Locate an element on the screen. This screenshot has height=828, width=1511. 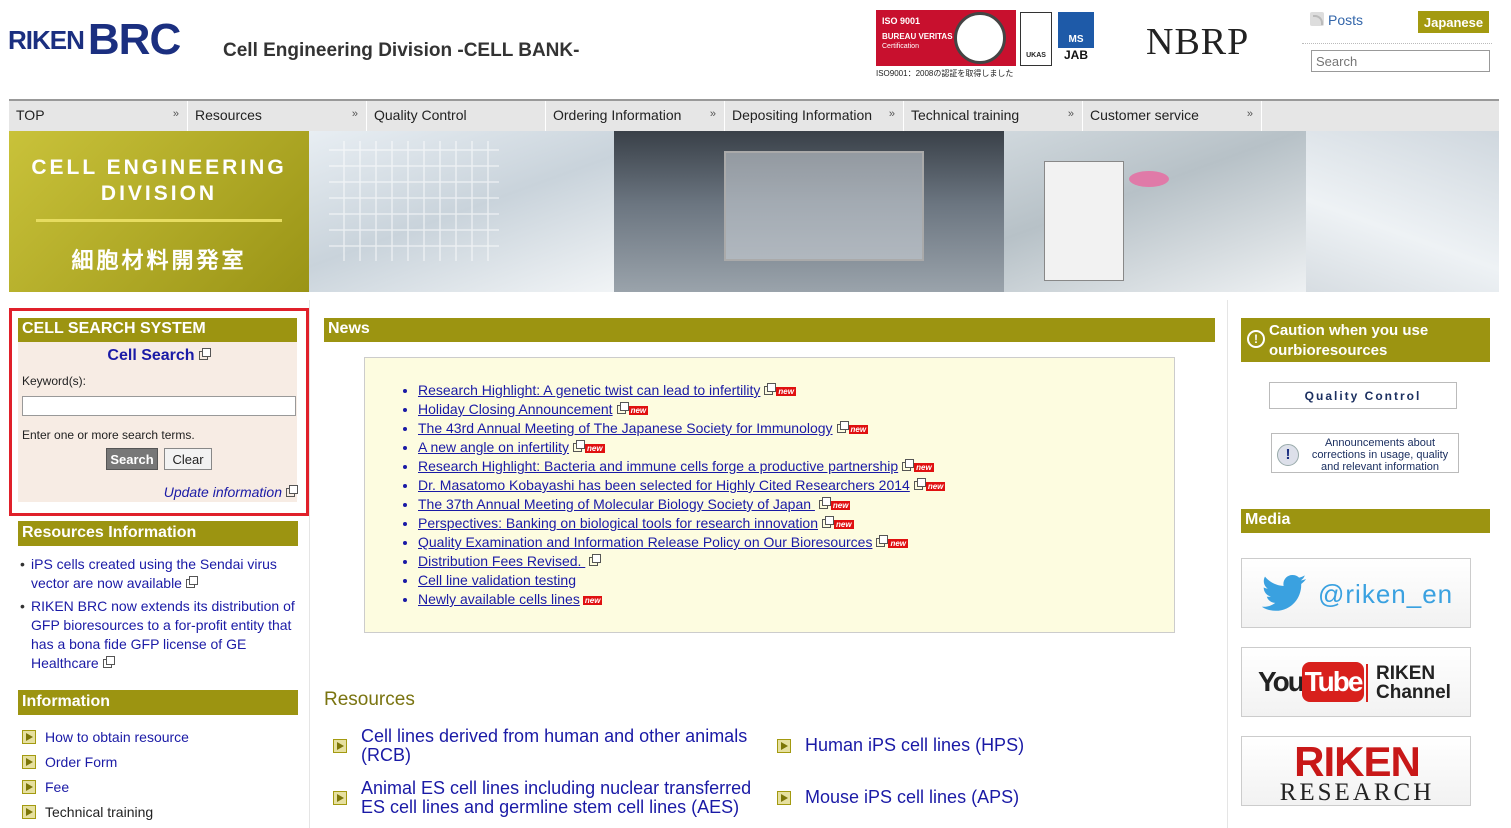
list-item: How to obtain resource is located at coordinates (105, 736).